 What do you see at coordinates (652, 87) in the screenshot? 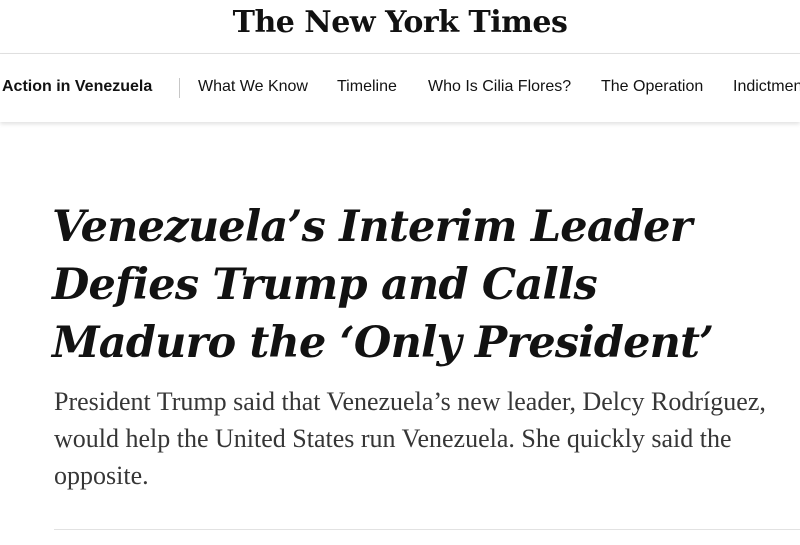
I see `nav-link-the-operation: The Operation` at bounding box center [652, 87].